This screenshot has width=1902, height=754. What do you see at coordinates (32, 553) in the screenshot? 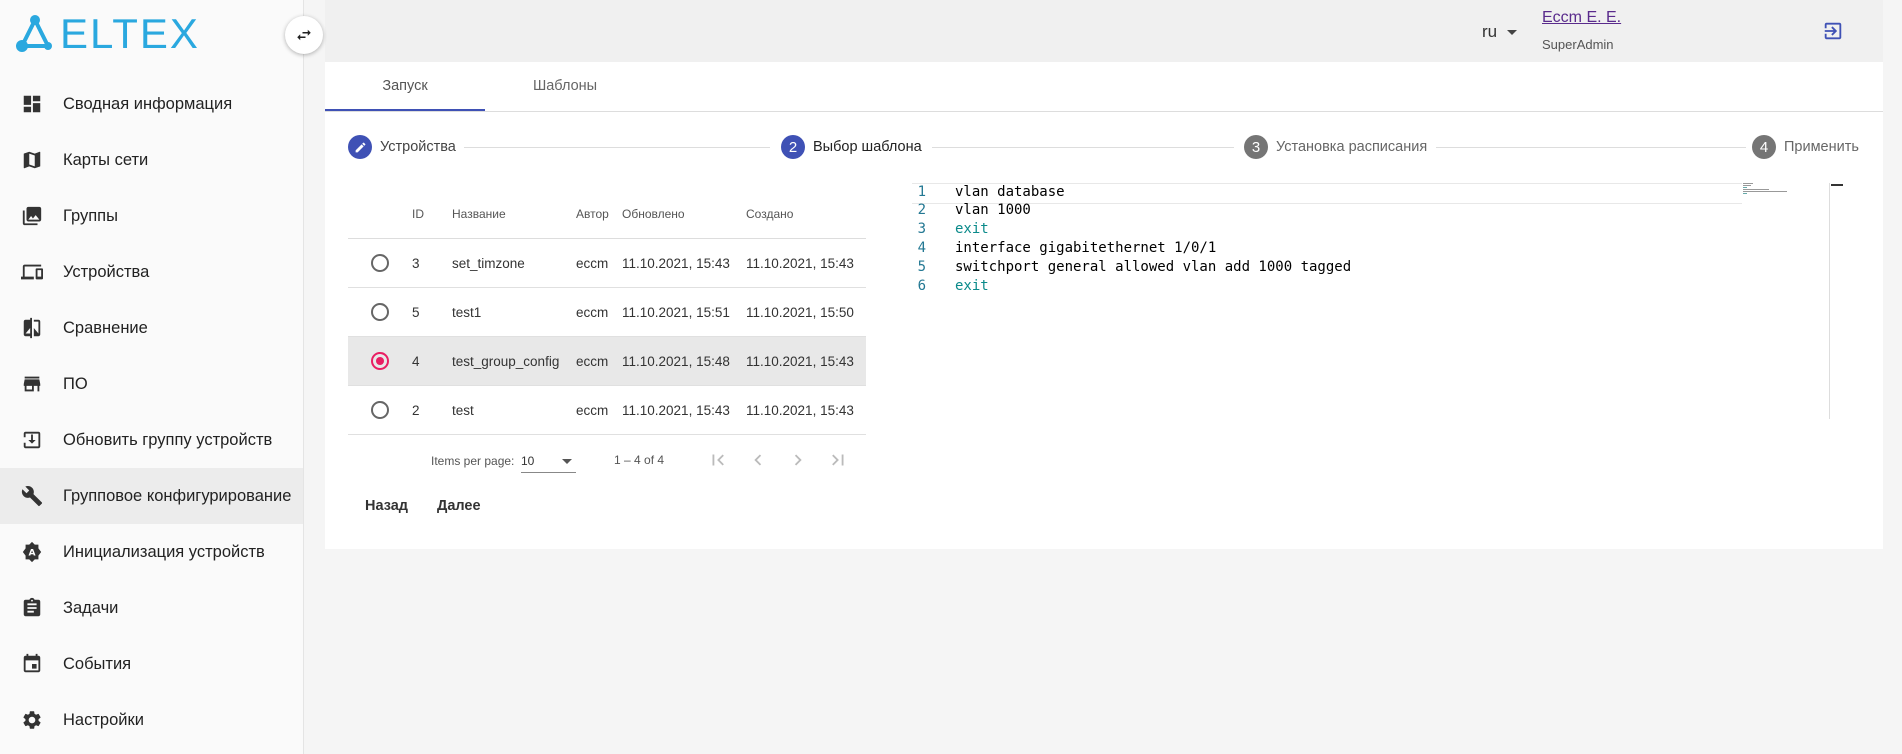
I see `svg-text: A` at bounding box center [32, 553].